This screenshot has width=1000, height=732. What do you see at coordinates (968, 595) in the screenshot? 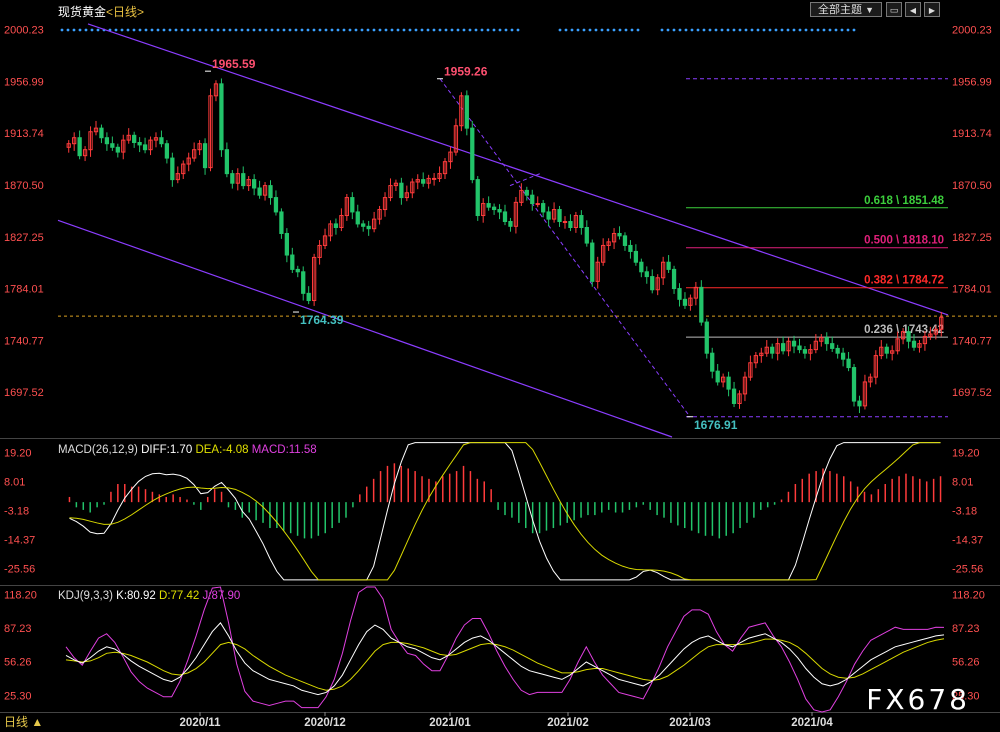
I see `kdj-axis-tick-right: 118.20` at bounding box center [968, 595].